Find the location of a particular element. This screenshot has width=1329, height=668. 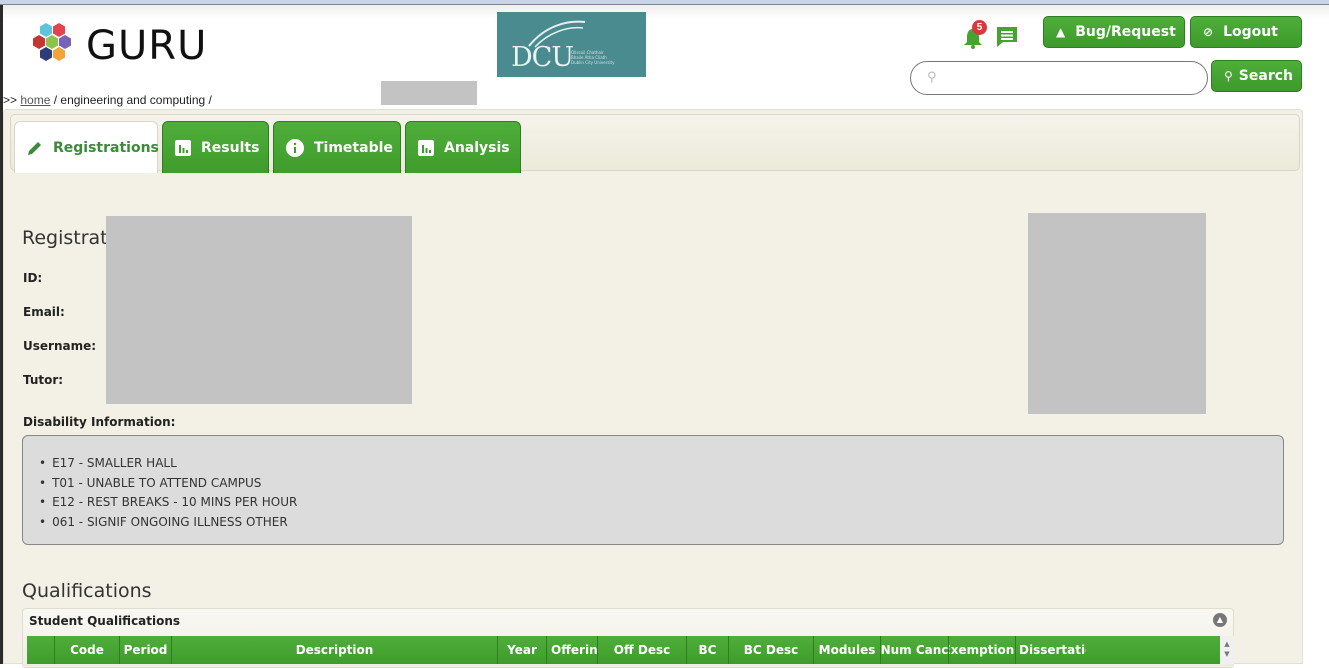

guru-logo: GURU is located at coordinates (118, 46).